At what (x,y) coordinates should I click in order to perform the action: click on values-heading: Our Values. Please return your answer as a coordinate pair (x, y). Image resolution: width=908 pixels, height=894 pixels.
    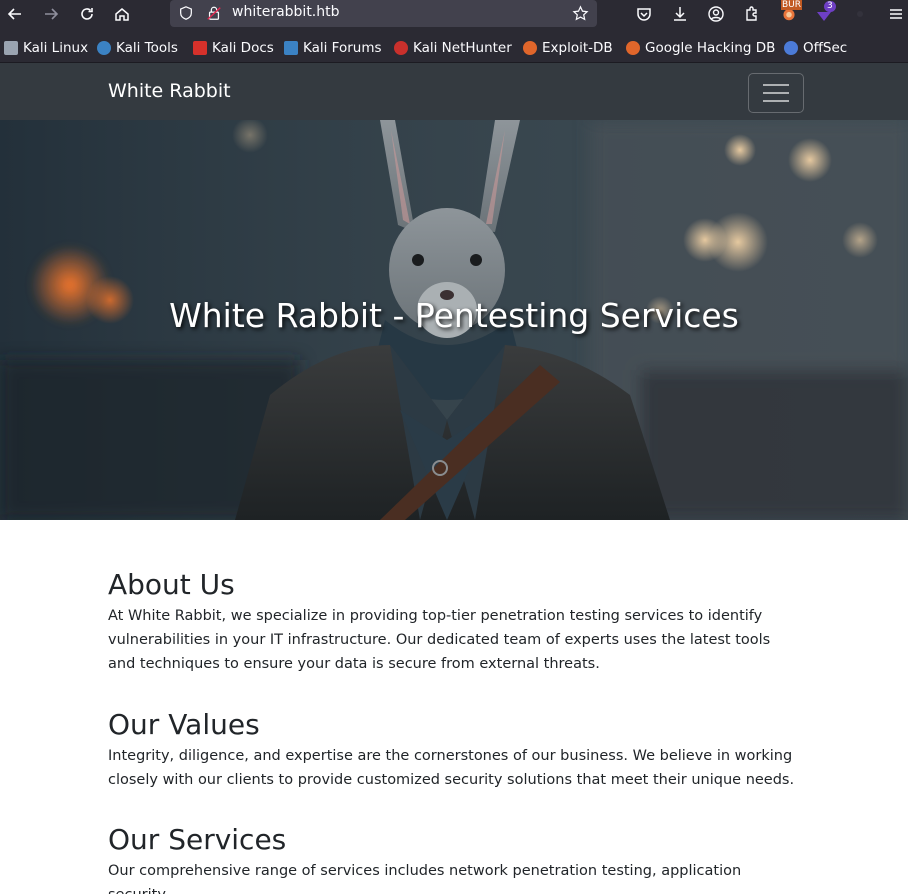
    Looking at the image, I should click on (184, 724).